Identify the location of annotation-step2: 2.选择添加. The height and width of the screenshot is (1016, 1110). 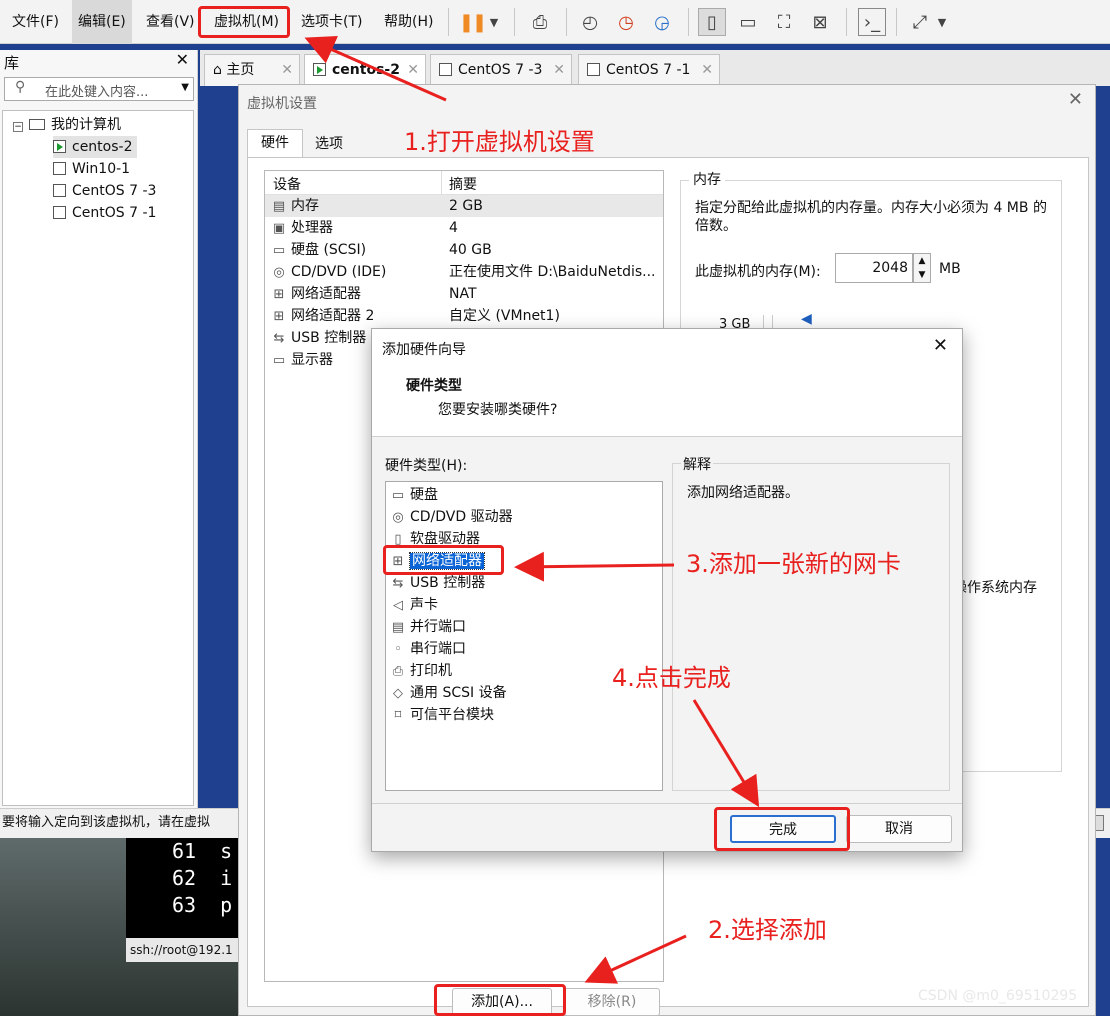
(767, 930).